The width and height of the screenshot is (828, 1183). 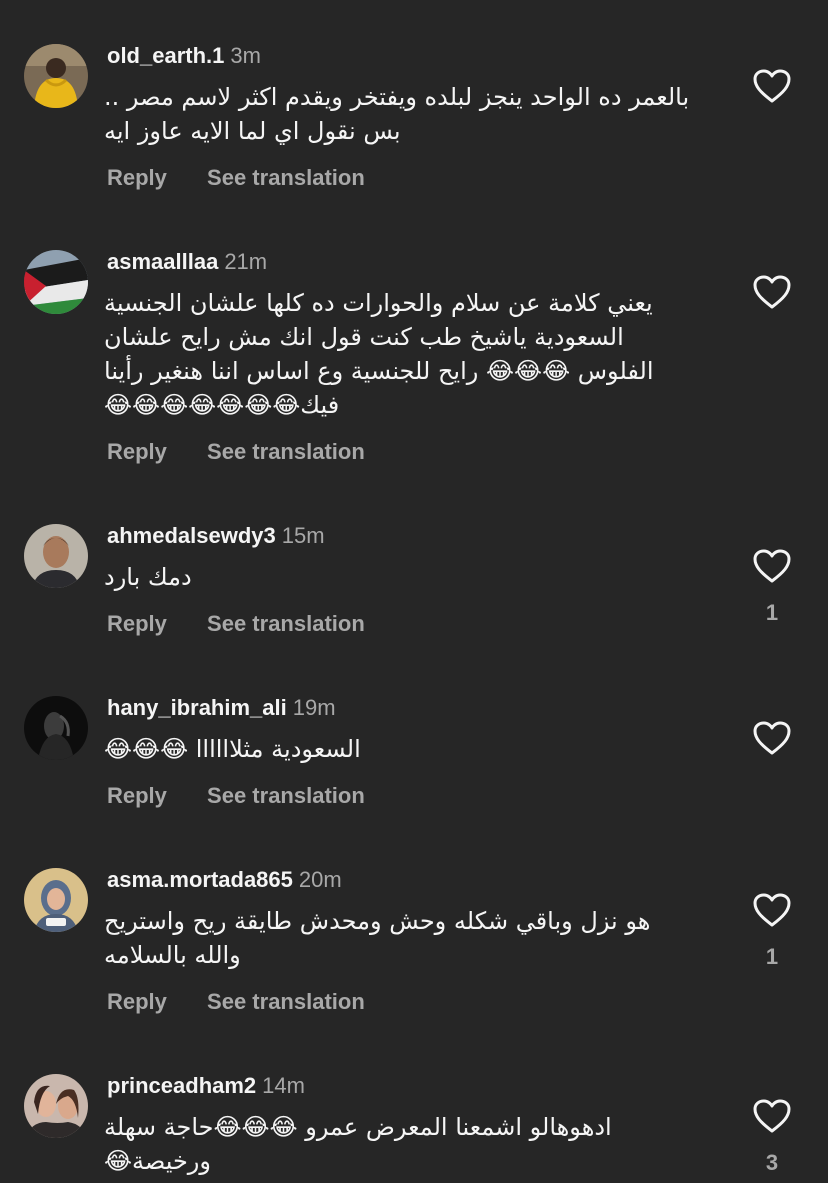 I want to click on timestamp: 19m, so click(x=314, y=707).